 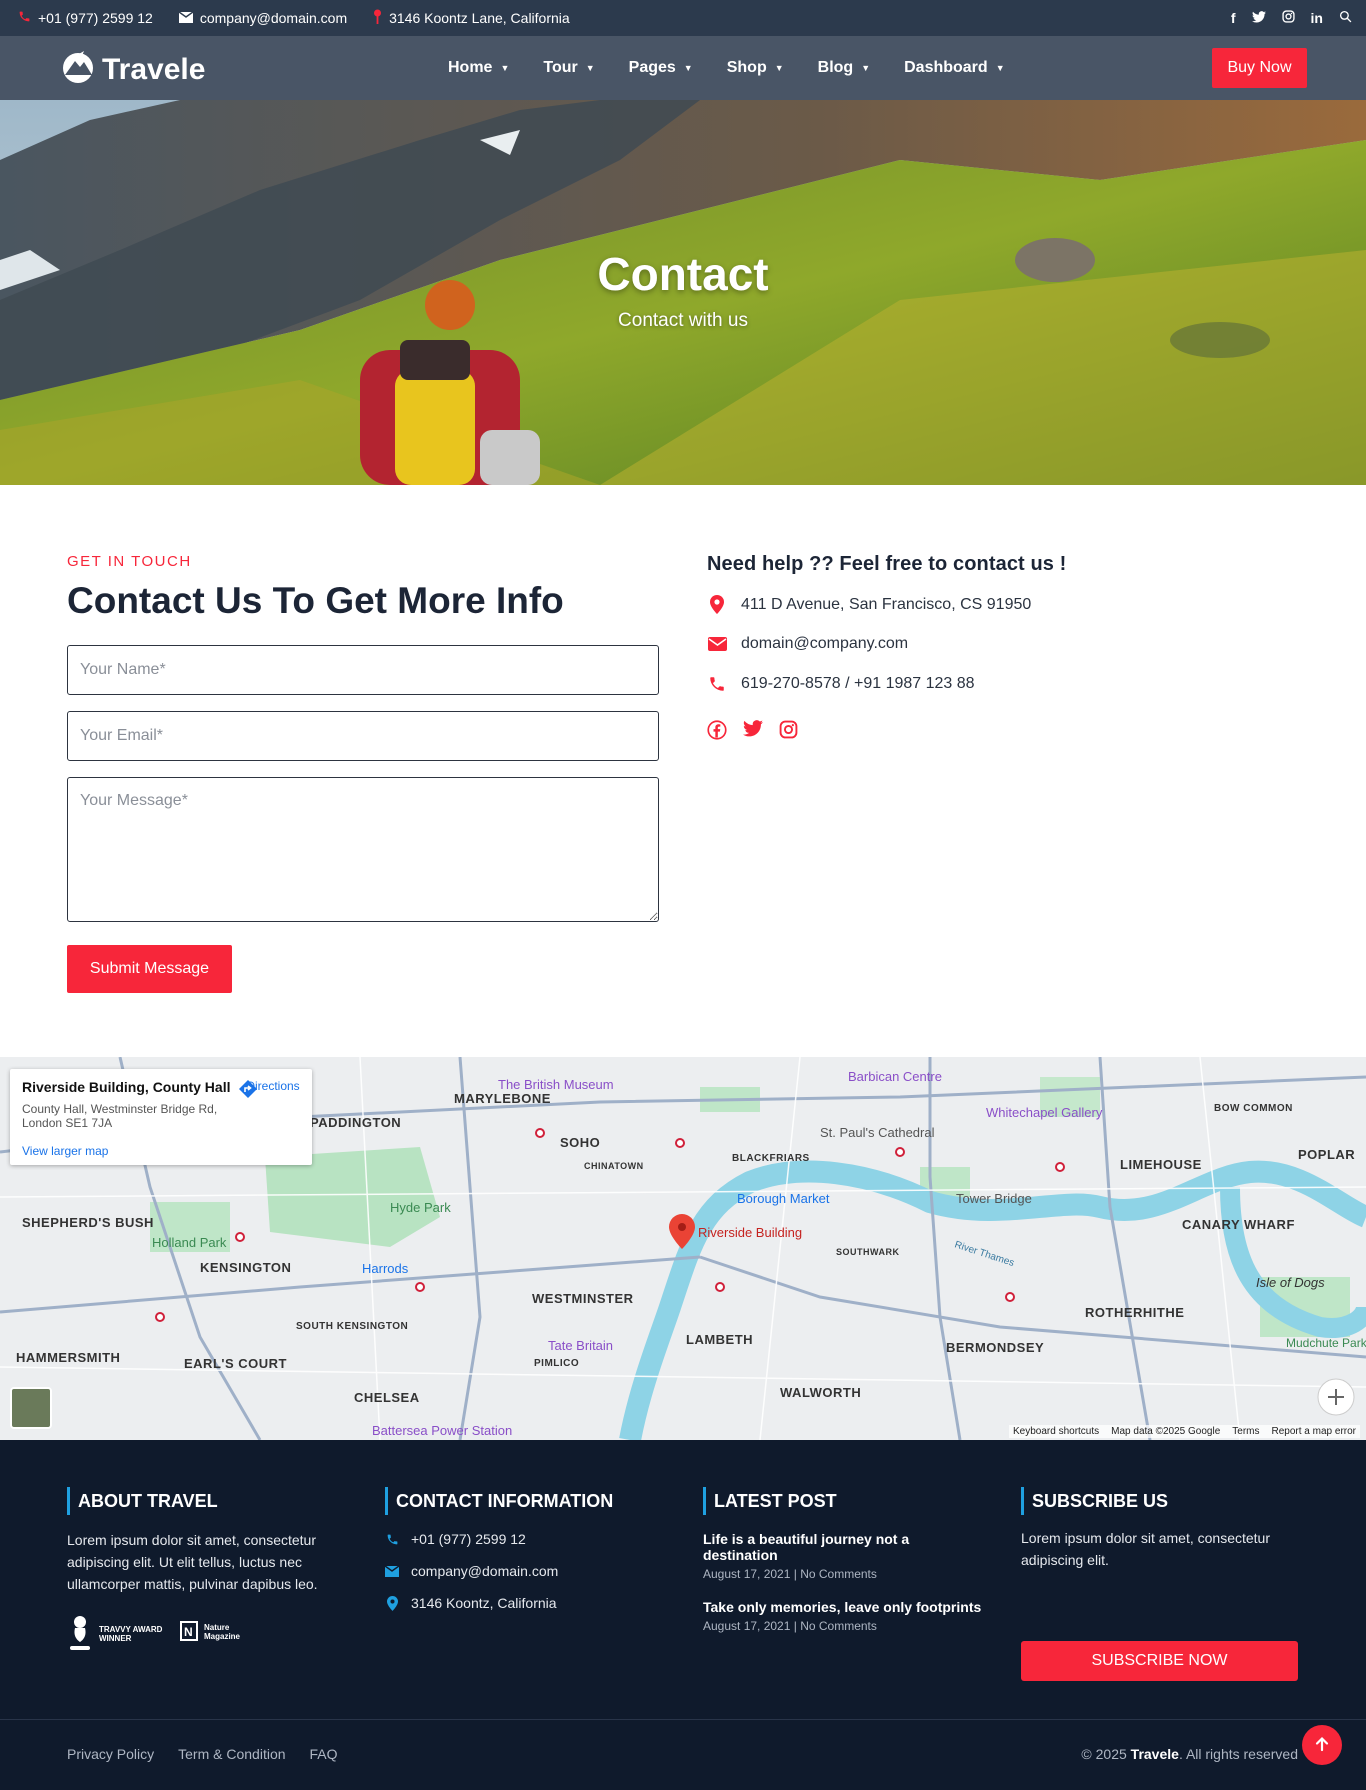 What do you see at coordinates (887, 564) in the screenshot?
I see `help-heading: Need help ?? Feel free to contact us !` at bounding box center [887, 564].